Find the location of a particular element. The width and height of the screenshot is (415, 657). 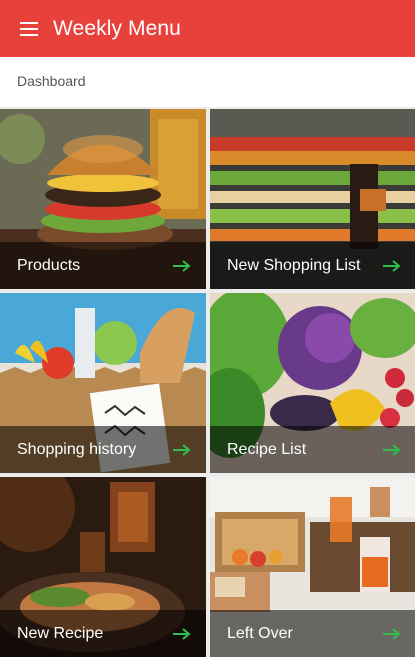

tile-caption: Recipe List is located at coordinates (312, 449).